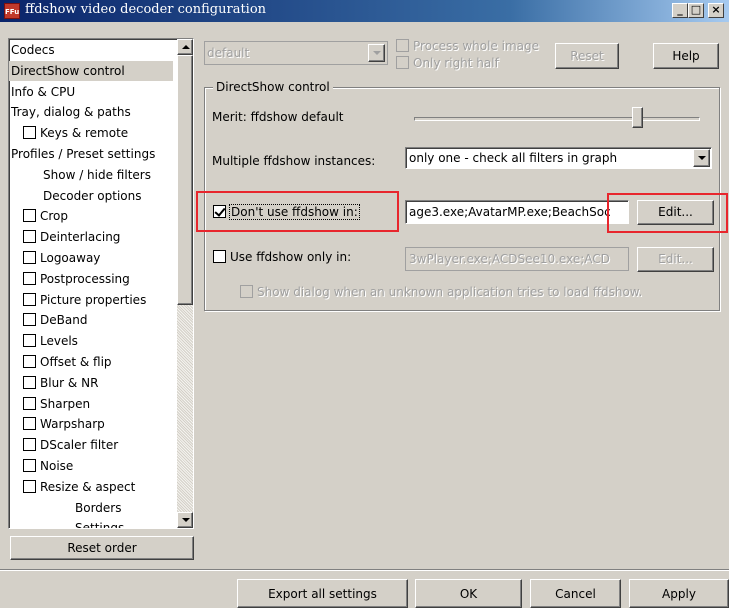 Image resolution: width=729 pixels, height=608 pixels. I want to click on scroll-down-button, so click(185, 520).